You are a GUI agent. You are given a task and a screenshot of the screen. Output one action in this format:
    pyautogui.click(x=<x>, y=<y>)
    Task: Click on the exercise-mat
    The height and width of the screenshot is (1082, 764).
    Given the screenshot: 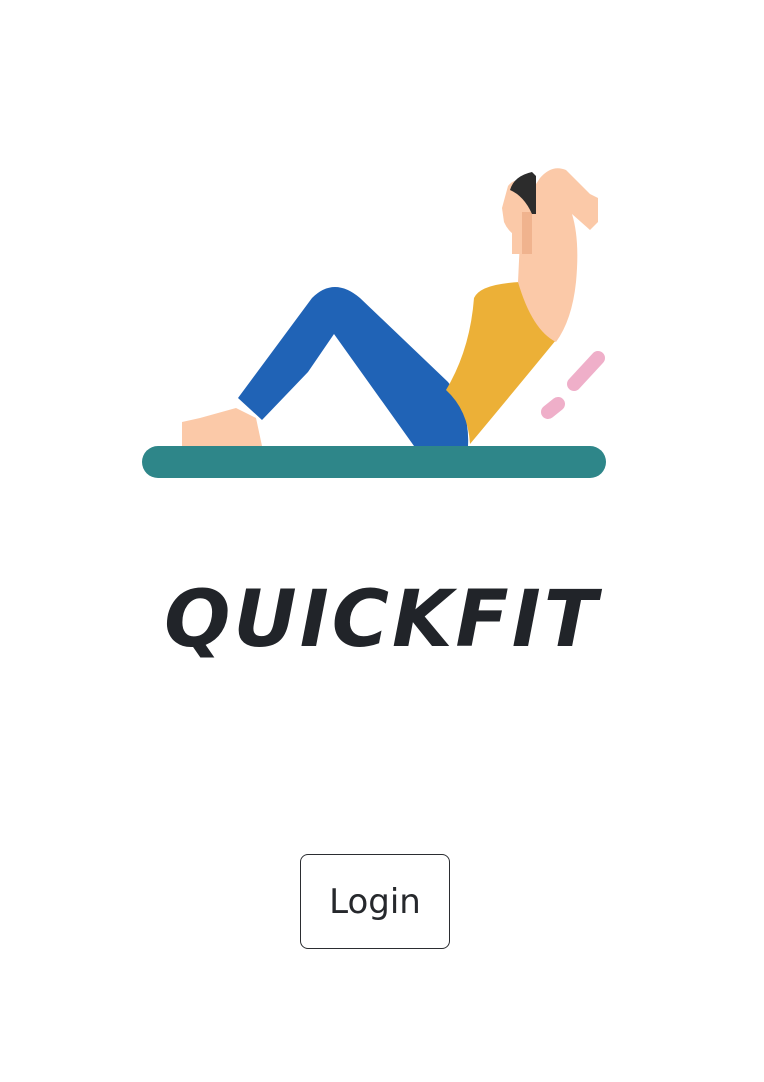 What is the action you would take?
    pyautogui.click(x=374, y=462)
    